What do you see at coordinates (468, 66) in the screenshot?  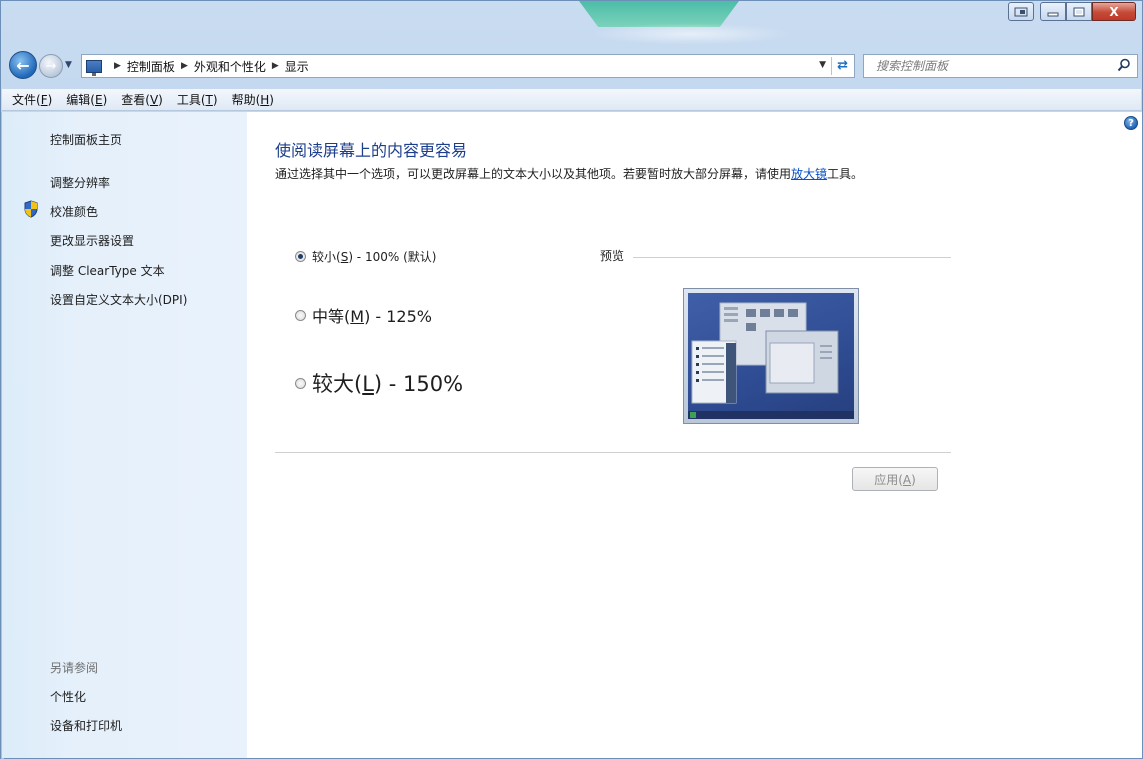 I see `address-bar: ▶ 控制面板 ▶ 外观和个性化 ▶ 显示 ▼ ⇄` at bounding box center [468, 66].